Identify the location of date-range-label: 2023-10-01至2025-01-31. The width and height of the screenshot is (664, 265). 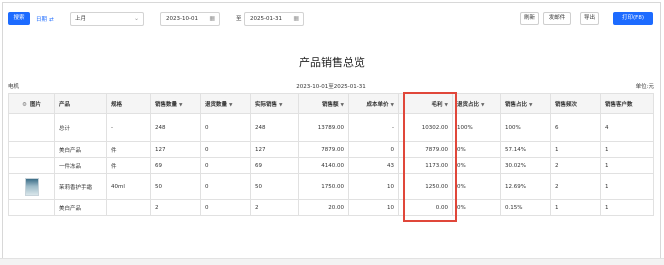
(331, 87).